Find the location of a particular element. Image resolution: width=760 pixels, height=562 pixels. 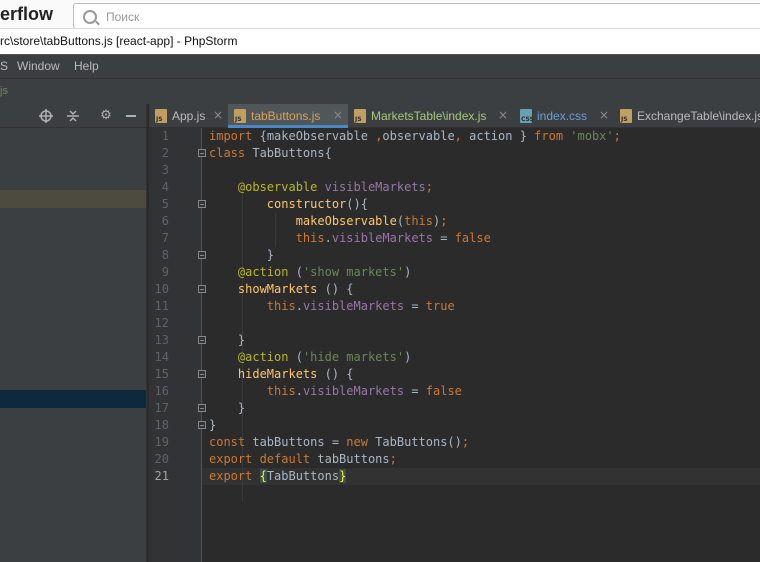

code-line: this.visibleMarkets = true is located at coordinates (415, 306).